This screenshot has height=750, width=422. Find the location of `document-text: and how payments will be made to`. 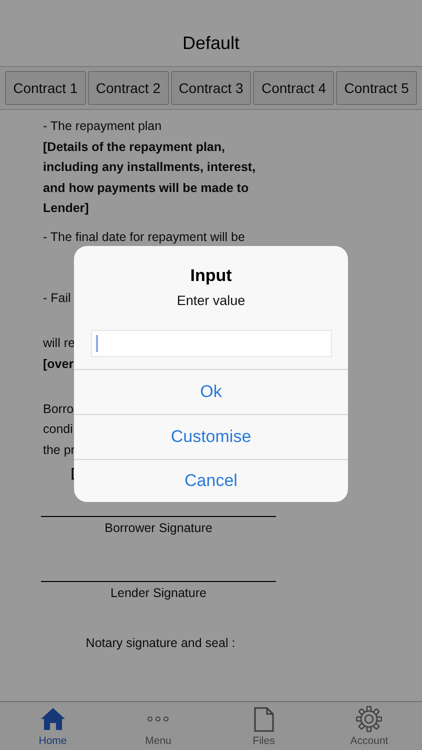

document-text: and how payments will be made to is located at coordinates (146, 188).